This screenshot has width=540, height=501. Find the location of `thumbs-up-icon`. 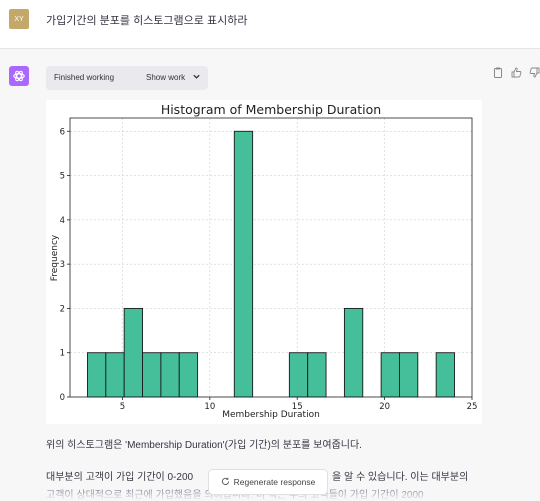

thumbs-up-icon is located at coordinates (516, 72).